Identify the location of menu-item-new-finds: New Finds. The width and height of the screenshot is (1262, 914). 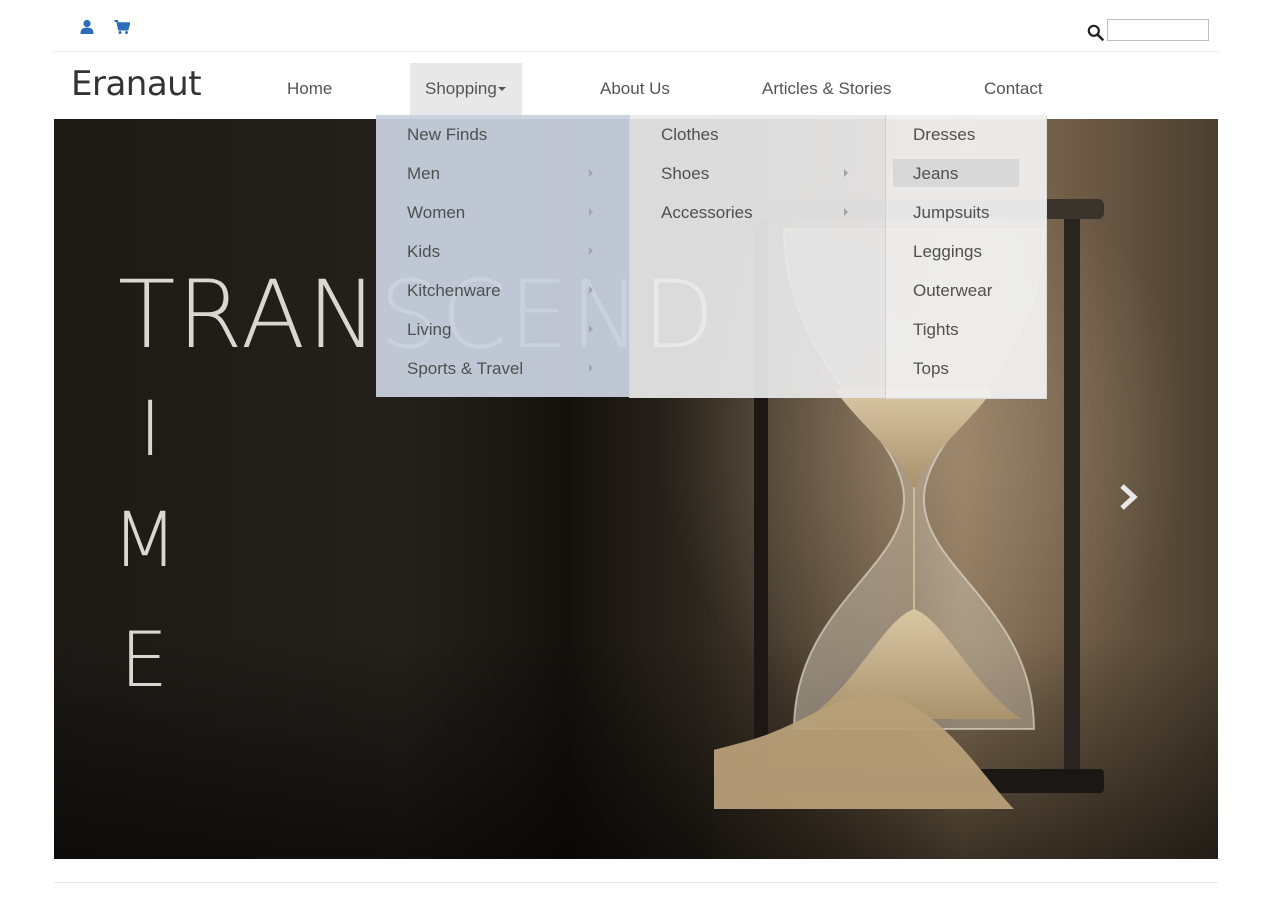
(503, 134).